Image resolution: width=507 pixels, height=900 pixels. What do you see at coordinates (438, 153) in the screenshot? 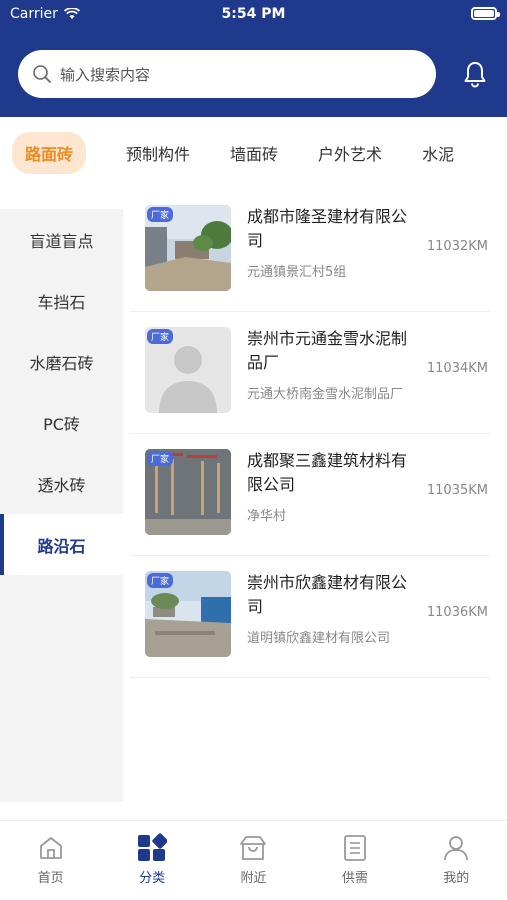
I see `tab-cement: 水泥` at bounding box center [438, 153].